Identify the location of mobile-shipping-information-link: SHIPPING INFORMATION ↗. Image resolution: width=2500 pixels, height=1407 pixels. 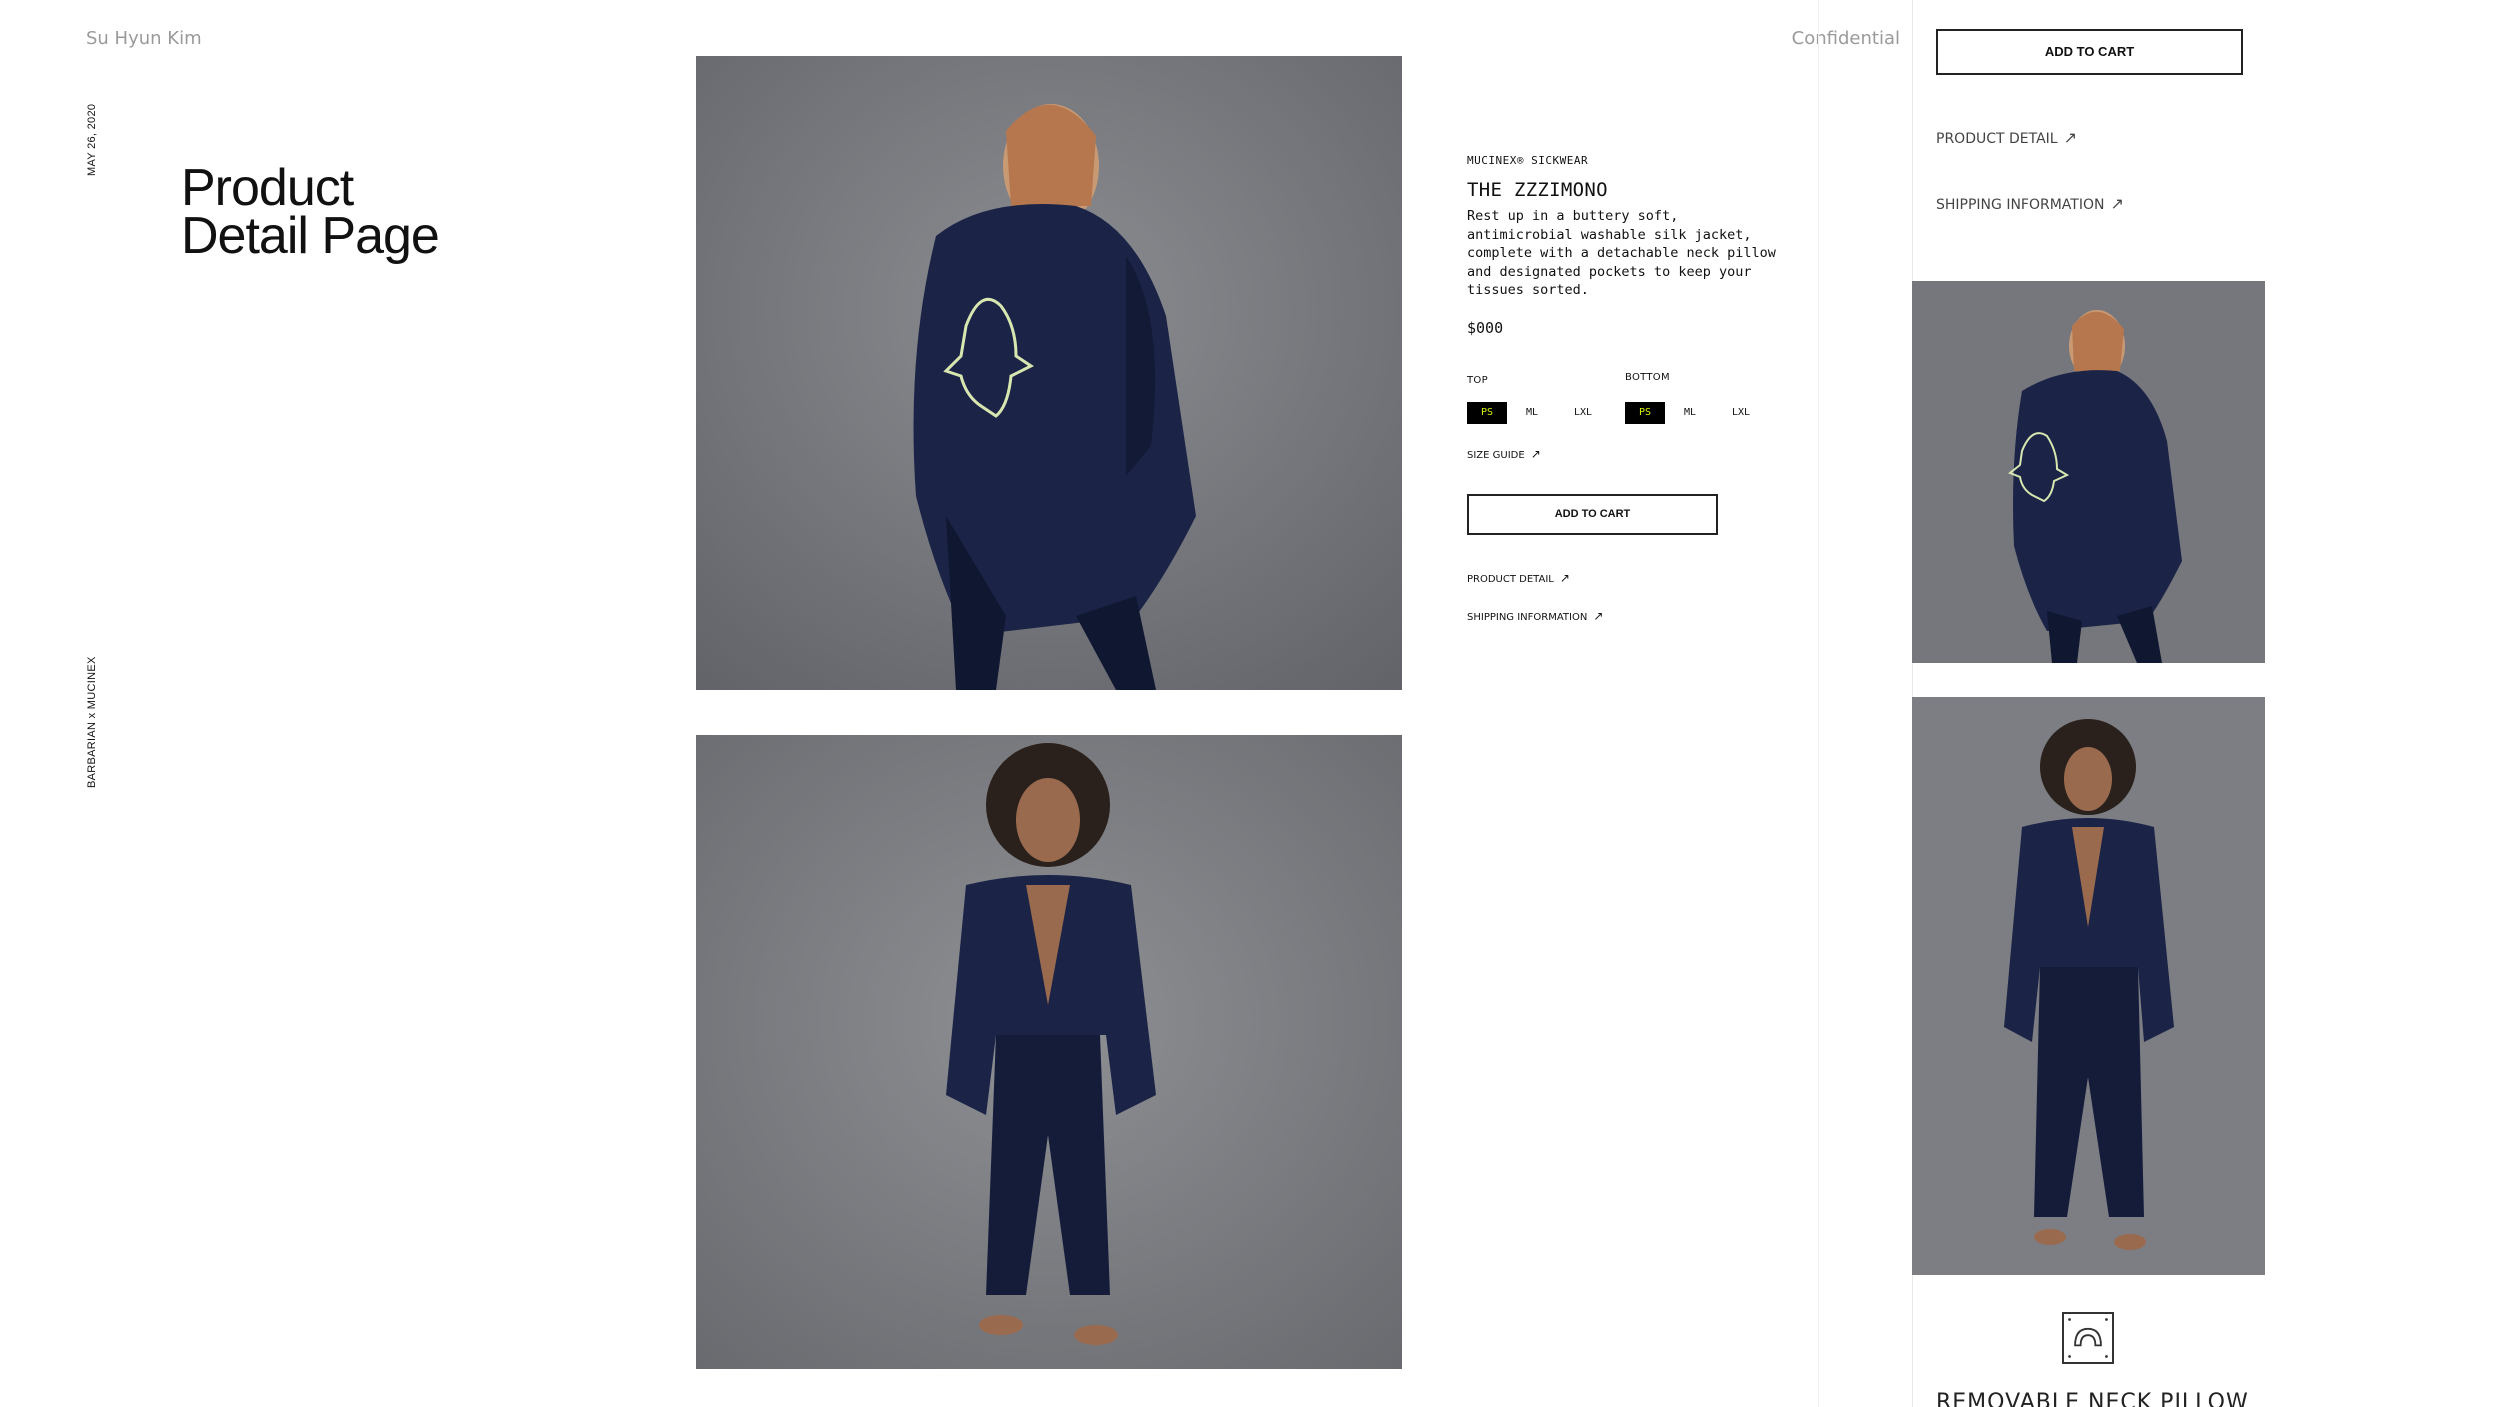
(2030, 203).